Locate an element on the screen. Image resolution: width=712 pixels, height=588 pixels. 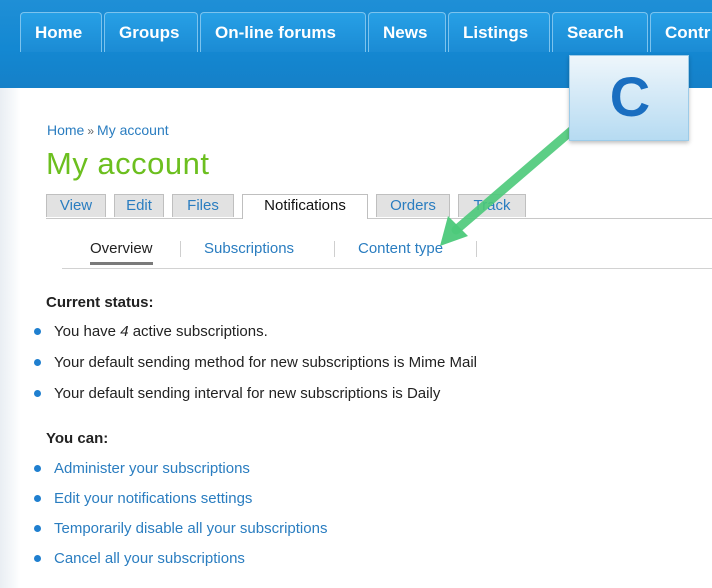
link-text: Edit your notifications settings is located at coordinates (153, 498).